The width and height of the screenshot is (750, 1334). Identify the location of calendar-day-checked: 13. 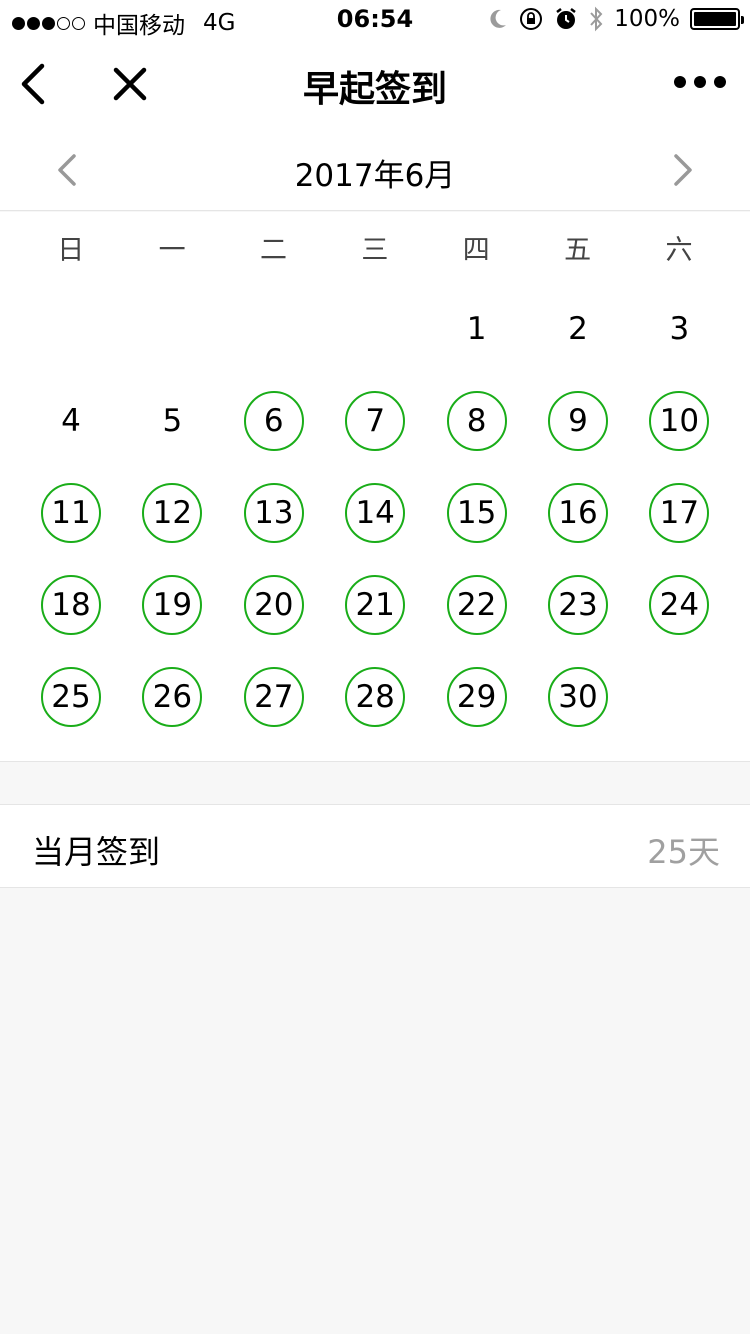
(273, 513).